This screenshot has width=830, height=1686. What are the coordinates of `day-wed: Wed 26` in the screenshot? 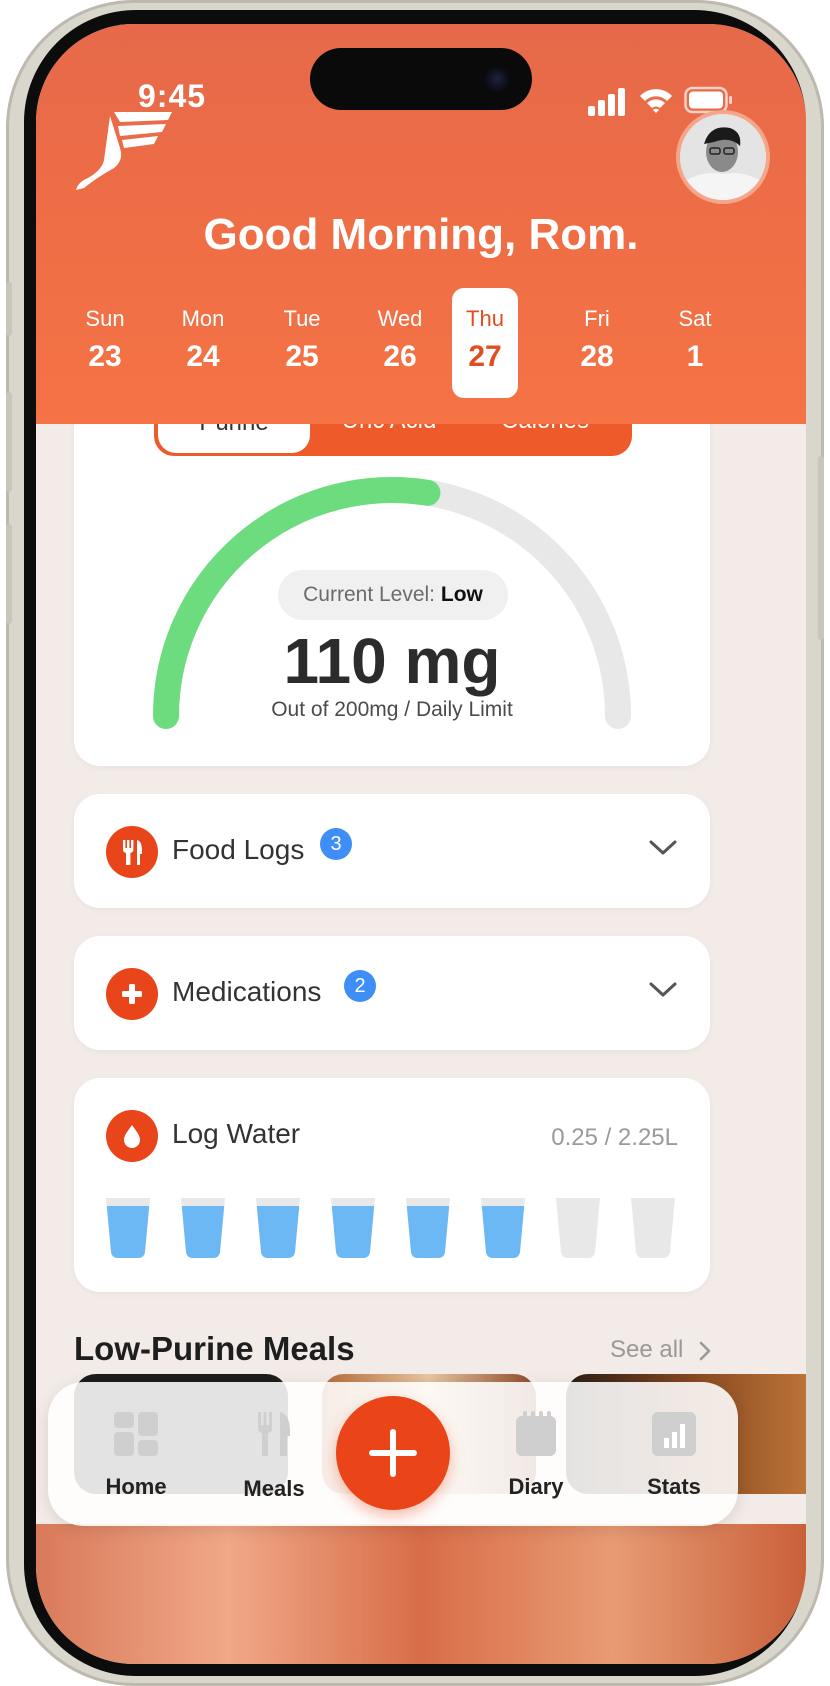 It's located at (400, 343).